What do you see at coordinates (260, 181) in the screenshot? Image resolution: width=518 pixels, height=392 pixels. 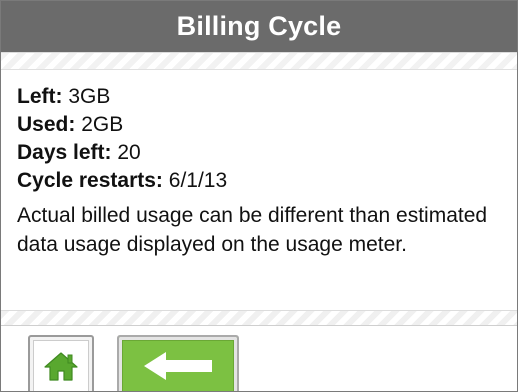 I see `stat-cycle-restarts: Cycle restarts: 6/1/13` at bounding box center [260, 181].